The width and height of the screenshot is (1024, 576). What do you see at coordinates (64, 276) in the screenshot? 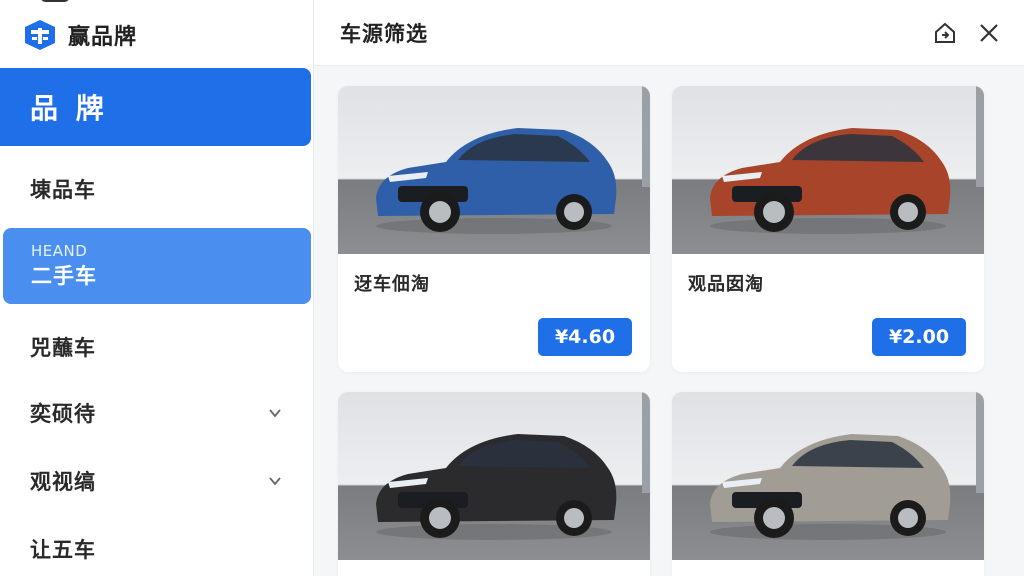
I see `sidebar-item-label: 二手车` at bounding box center [64, 276].